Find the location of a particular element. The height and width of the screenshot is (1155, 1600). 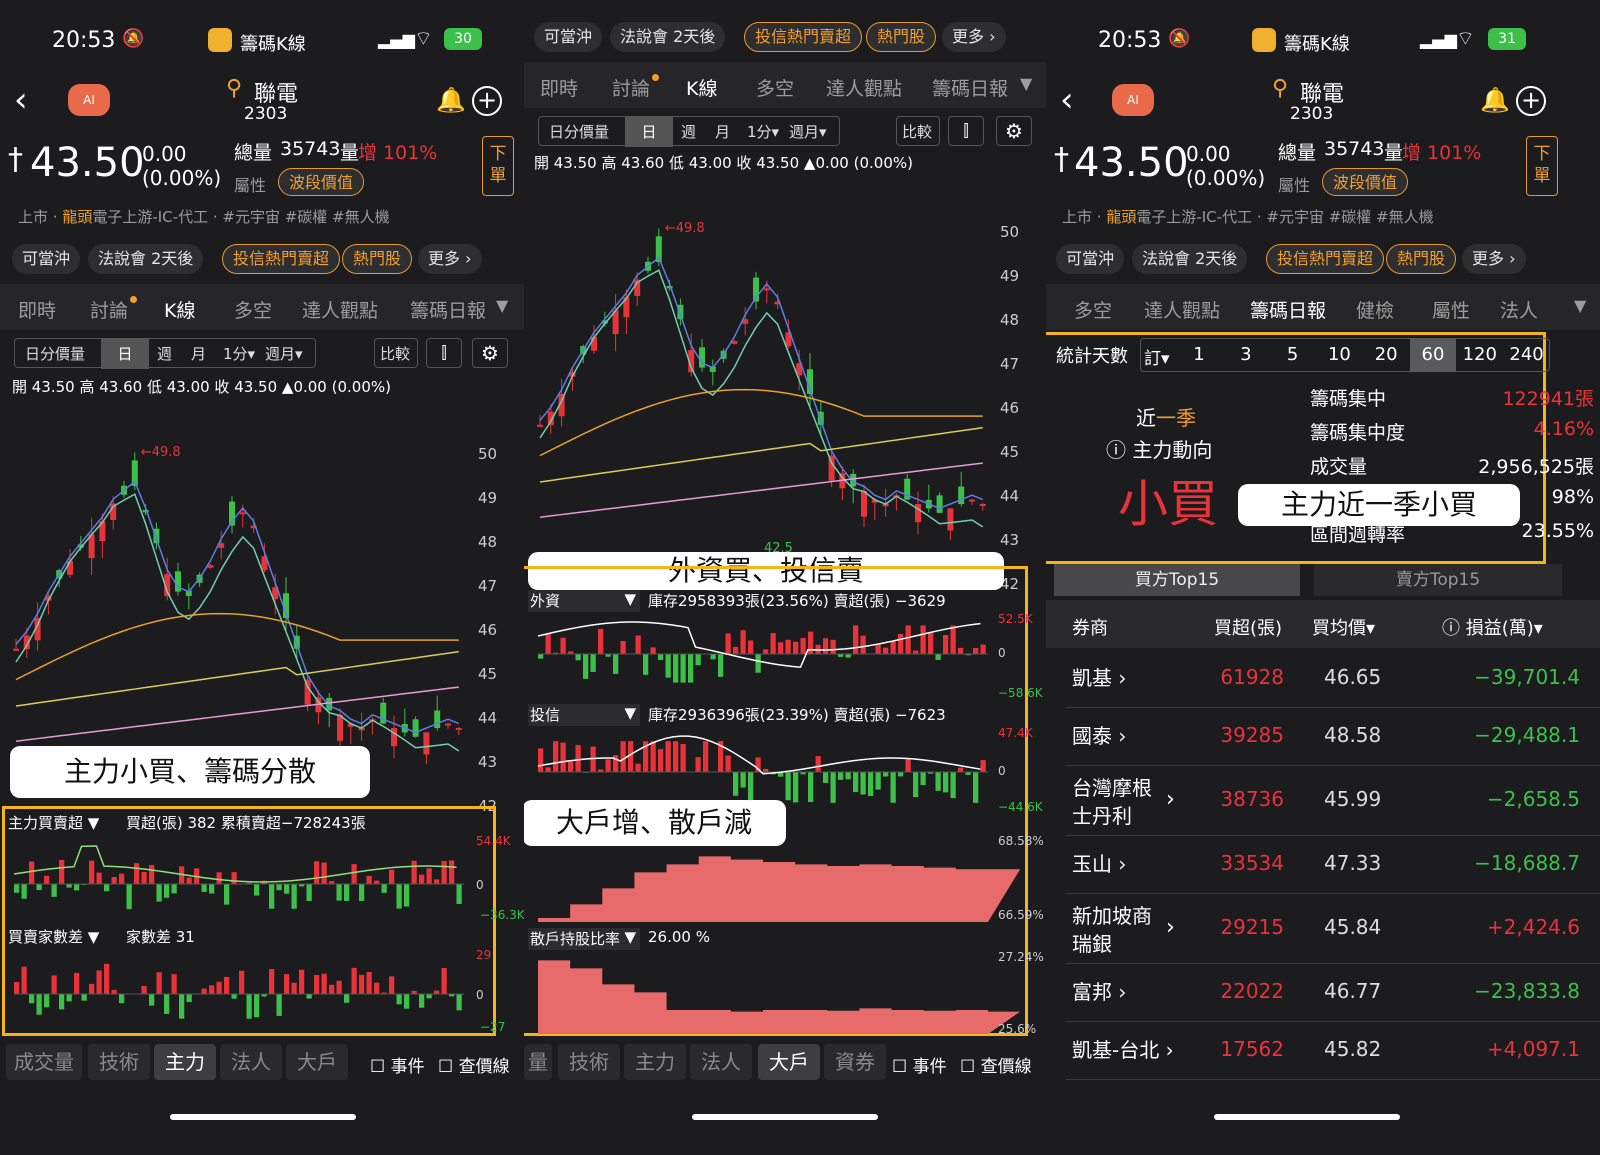

days-option-1: 1 is located at coordinates (1199, 355).